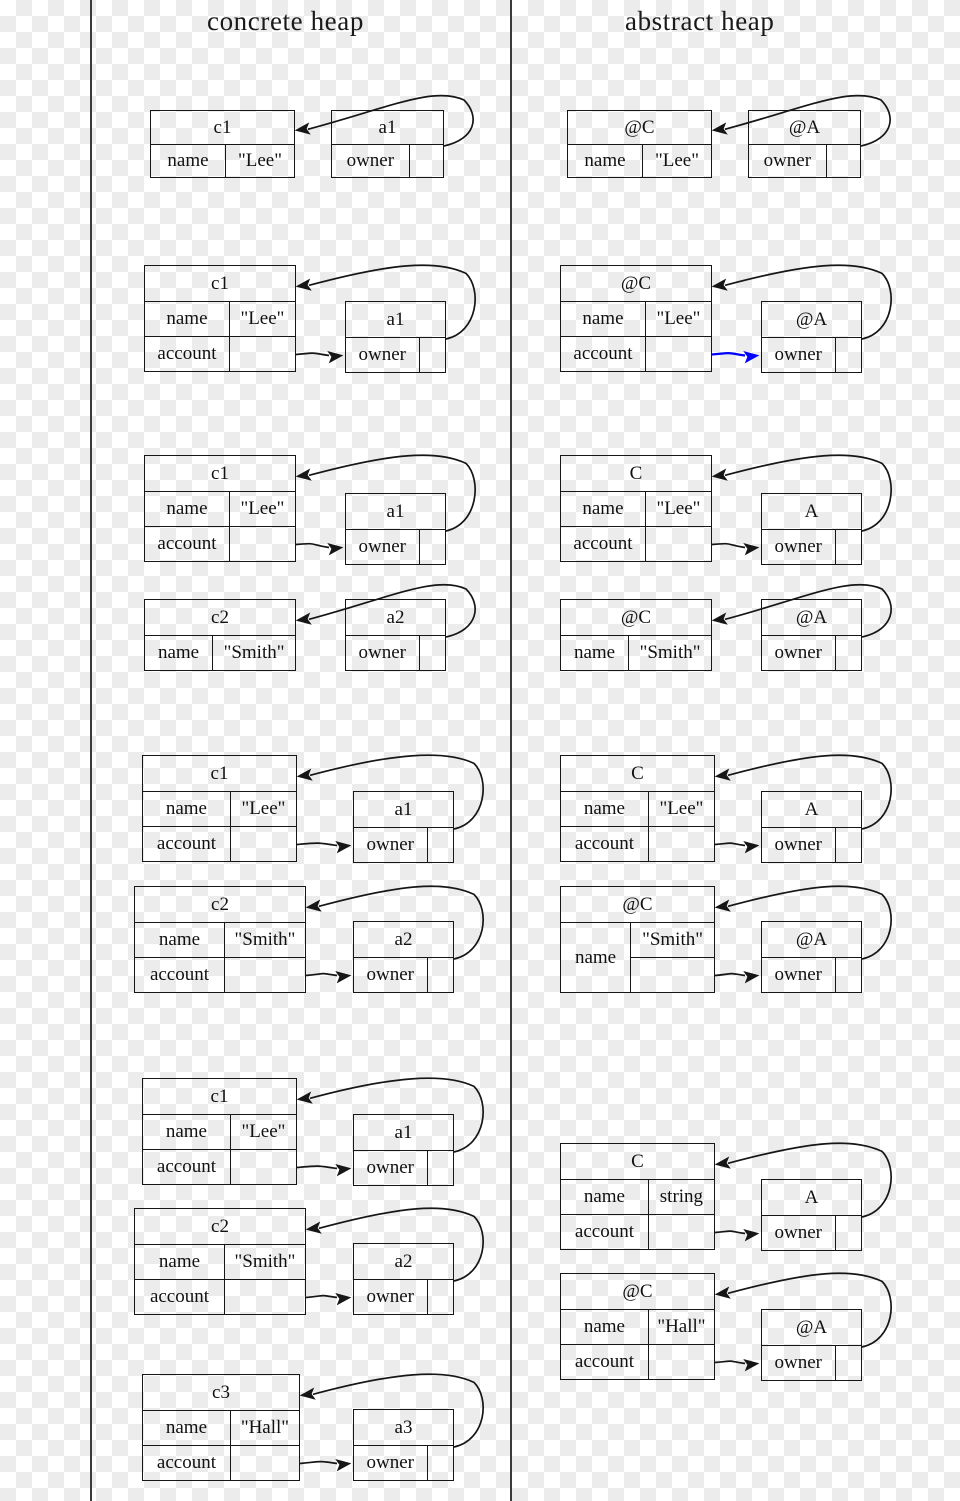 The height and width of the screenshot is (1501, 960). I want to click on object-box: @A owner, so click(811, 635).